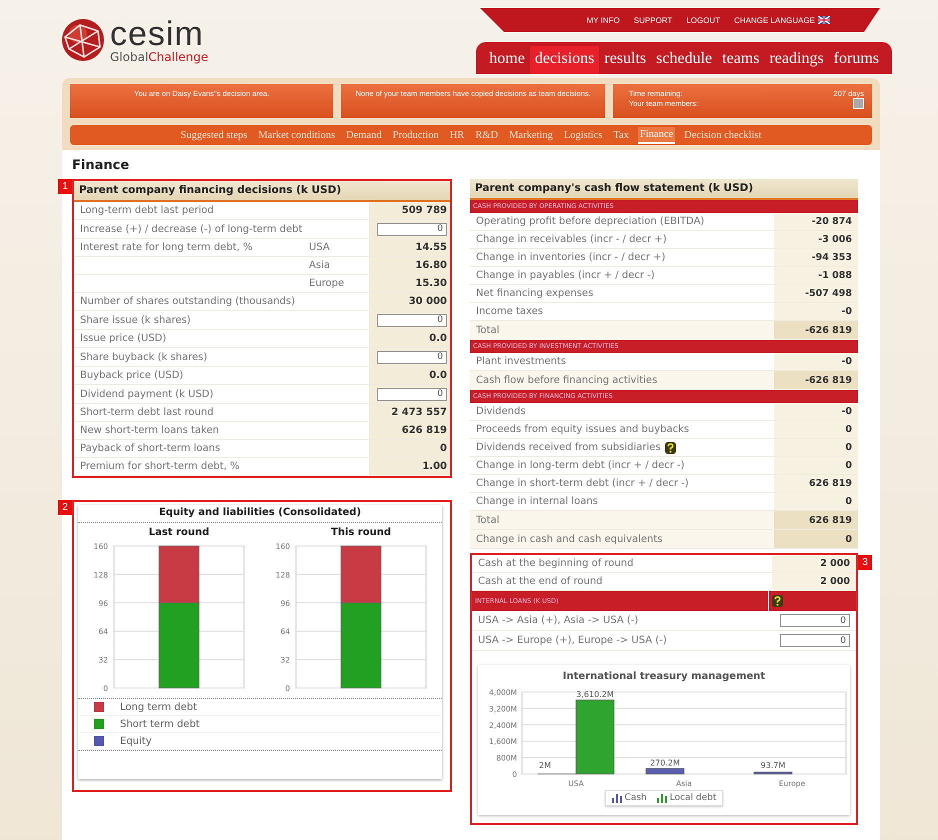 This screenshot has width=938, height=840. Describe the element at coordinates (431, 283) in the screenshot. I see `row-value: 15.30` at that location.